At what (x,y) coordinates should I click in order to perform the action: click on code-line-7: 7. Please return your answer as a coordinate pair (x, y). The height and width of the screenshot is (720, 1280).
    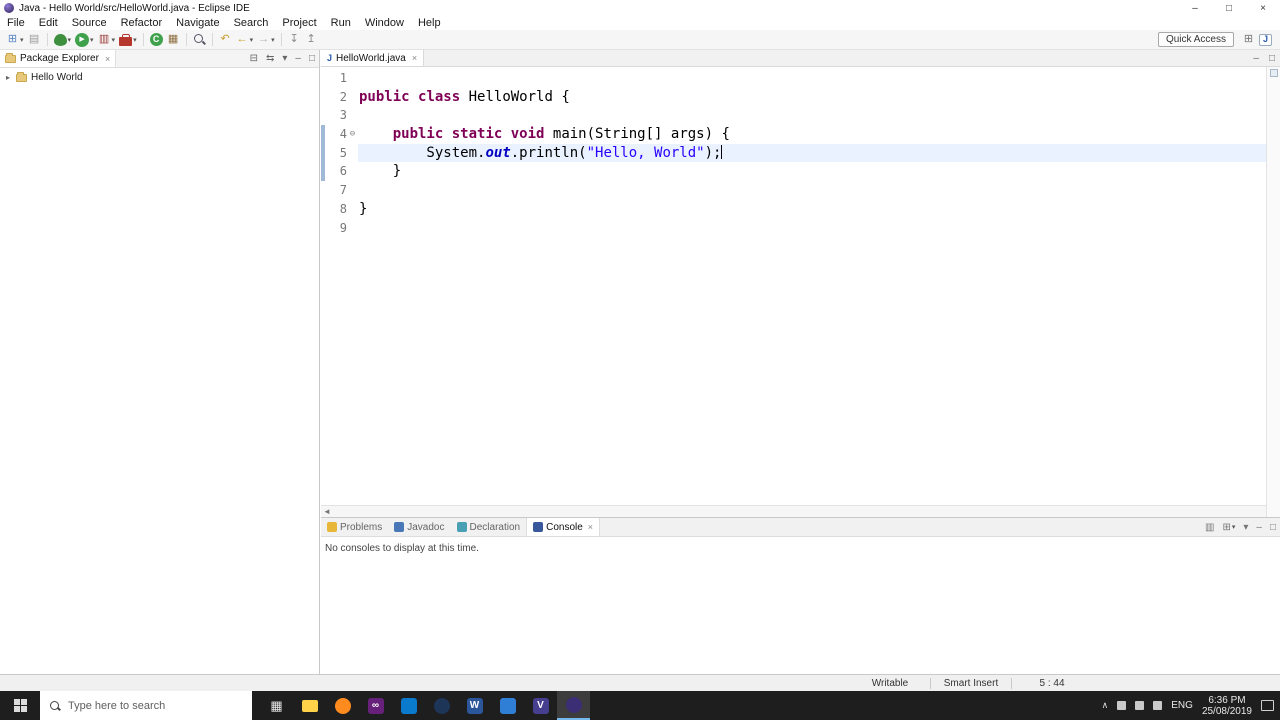
    Looking at the image, I should click on (793, 190).